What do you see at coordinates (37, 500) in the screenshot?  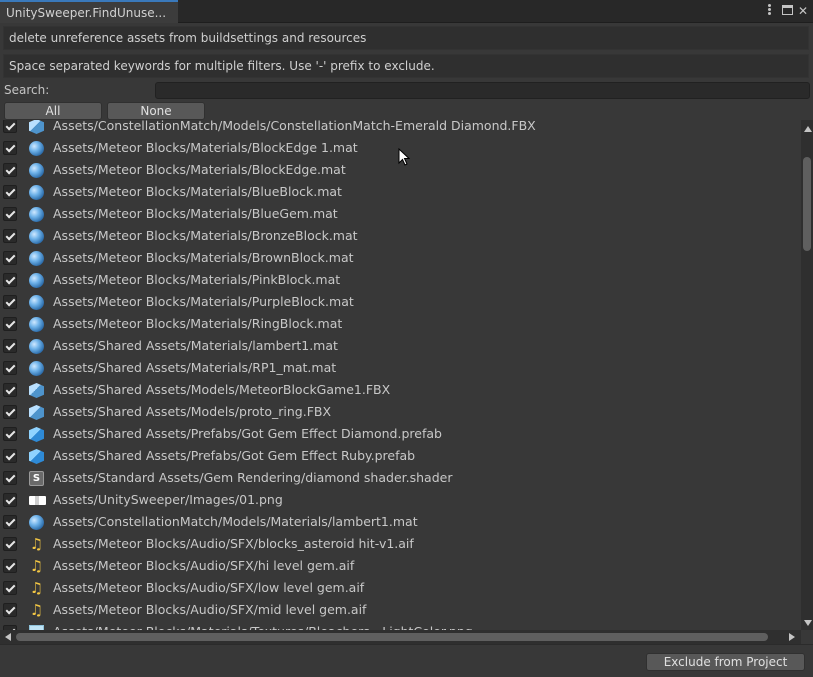 I see `image-icon` at bounding box center [37, 500].